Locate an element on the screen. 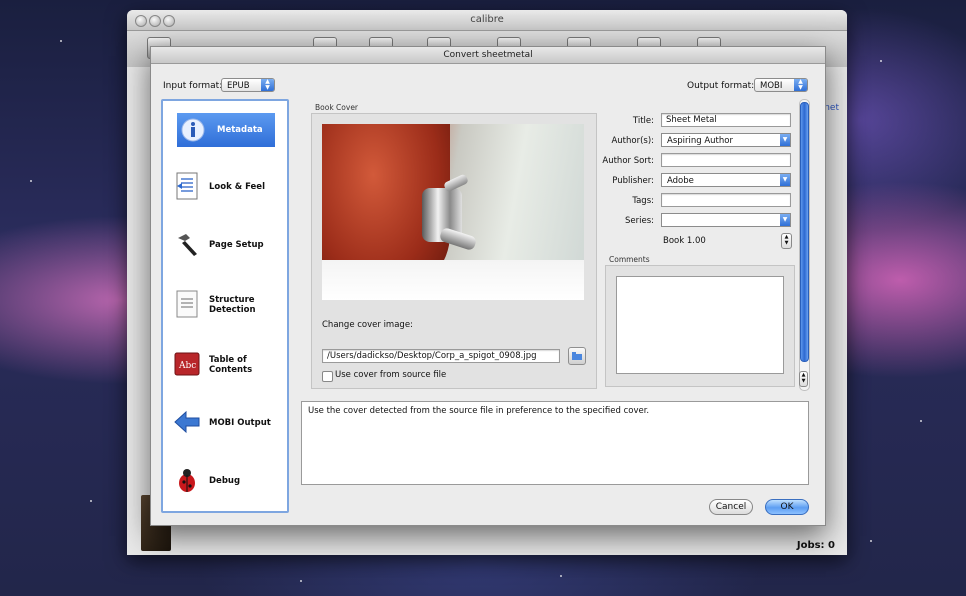  svg-text: Abc is located at coordinates (187, 366).